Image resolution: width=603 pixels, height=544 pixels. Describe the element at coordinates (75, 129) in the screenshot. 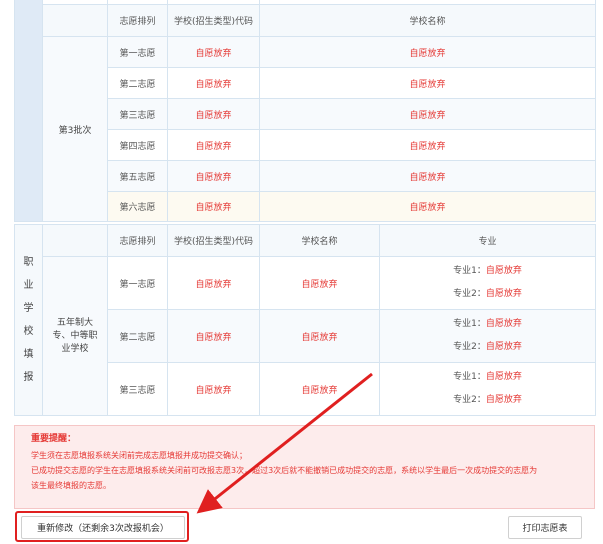

I see `batch-label: 第3批次` at that location.